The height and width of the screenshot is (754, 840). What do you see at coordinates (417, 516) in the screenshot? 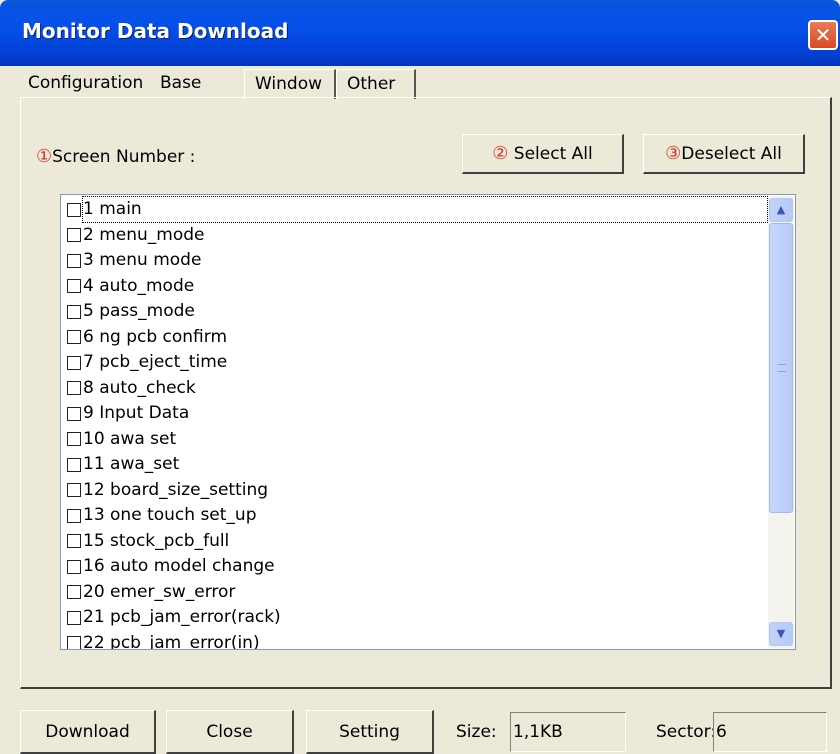
I see `list-item: 13 one touch set_up` at bounding box center [417, 516].